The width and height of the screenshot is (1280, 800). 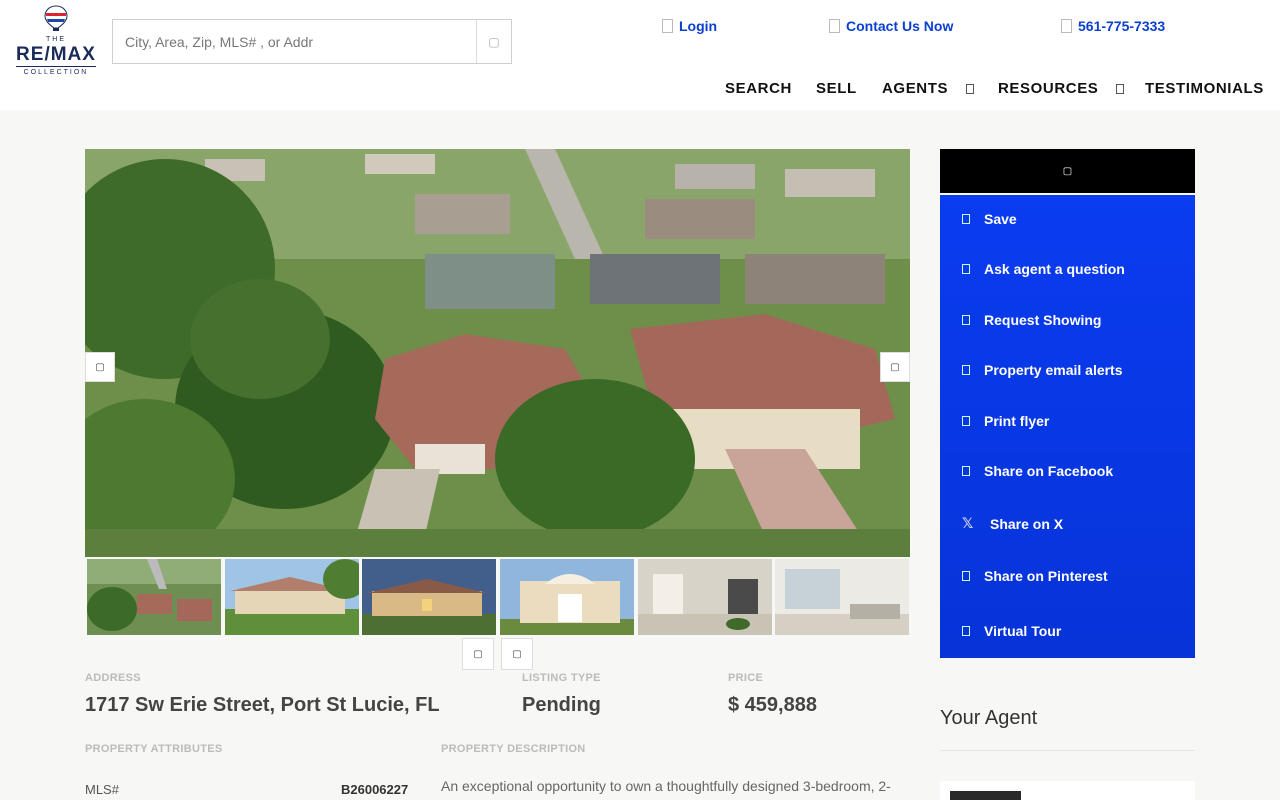 I want to click on sidebar-header: ▢, so click(x=1067, y=171).